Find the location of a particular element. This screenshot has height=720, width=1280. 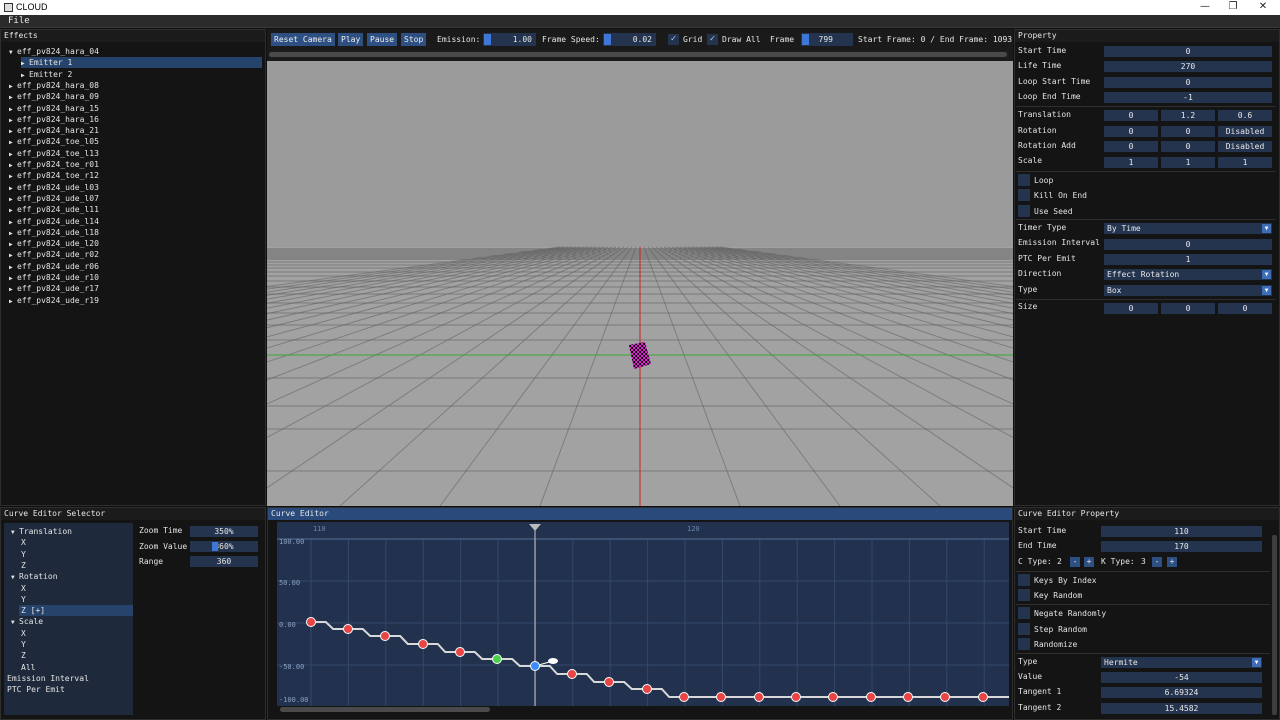

effect-tree-item: ▶ eff_pv824_toe_r01 is located at coordinates (54, 164).